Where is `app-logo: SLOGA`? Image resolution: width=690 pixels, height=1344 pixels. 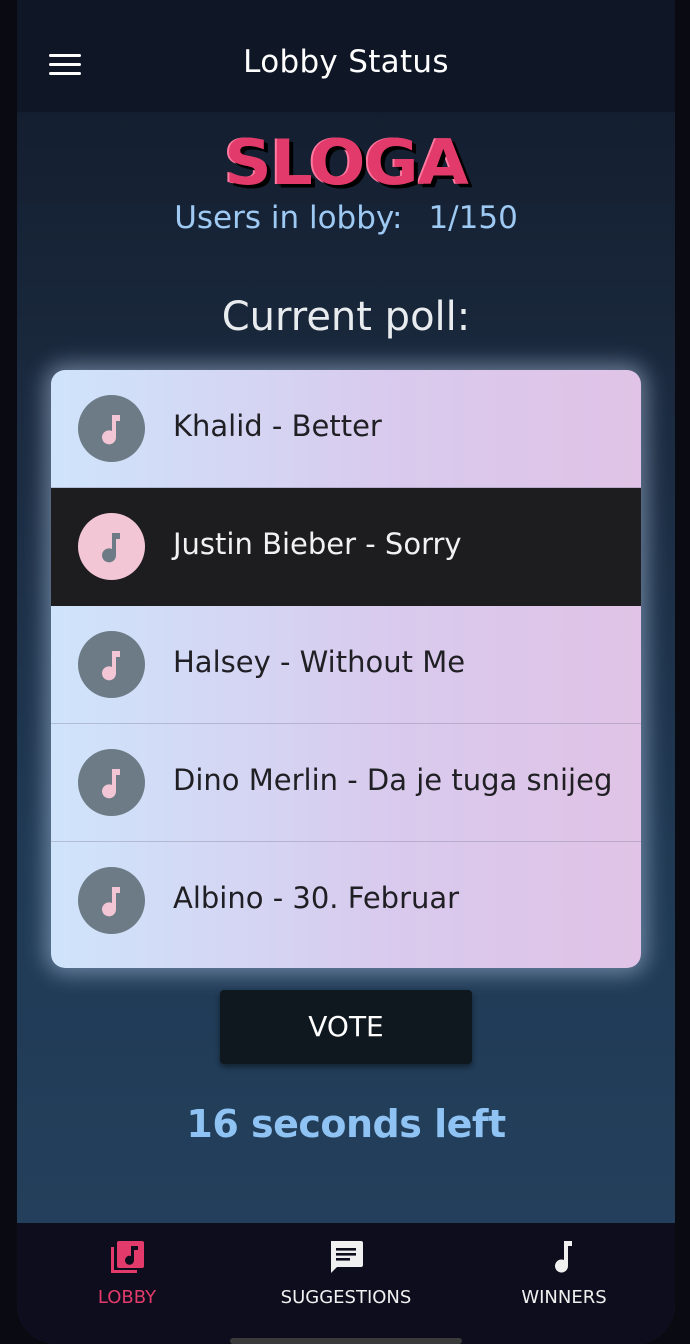 app-logo: SLOGA is located at coordinates (346, 162).